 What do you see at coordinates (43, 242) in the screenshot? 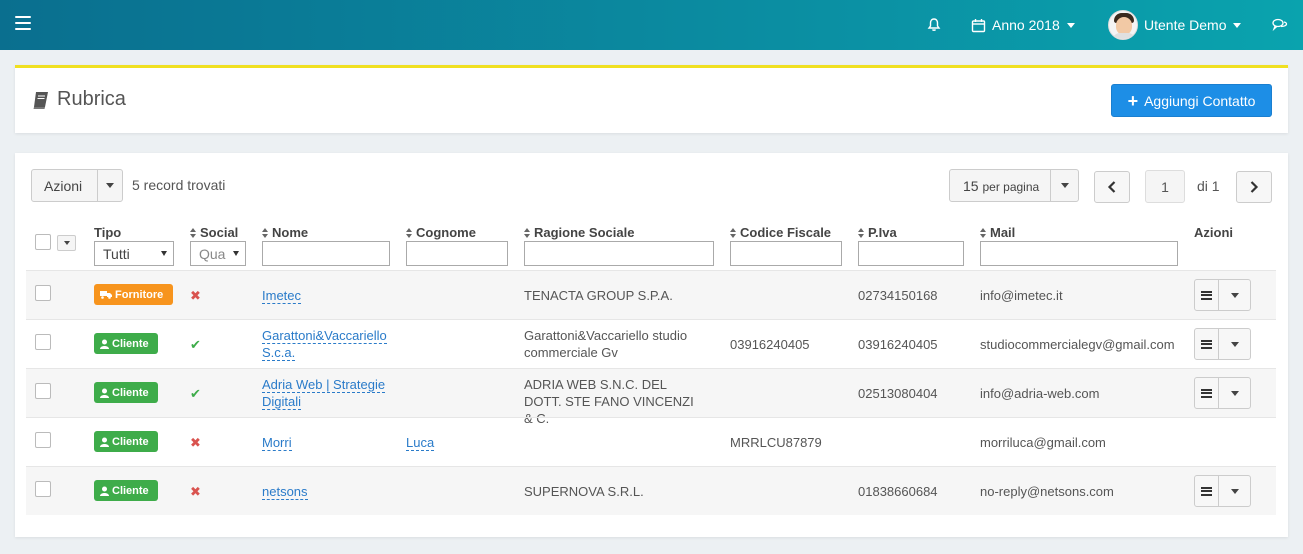
I see `select-all-checkbox` at bounding box center [43, 242].